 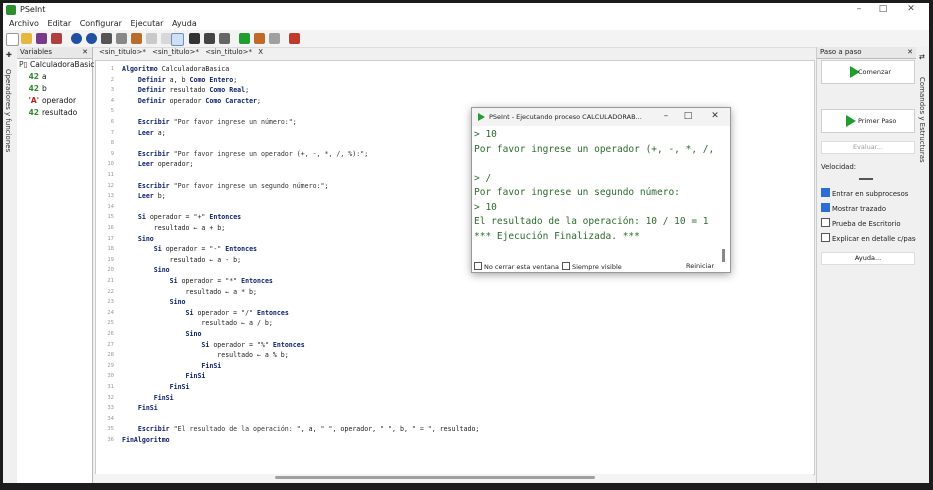 I want to click on operators-functions-tab: Operadores y funciones, so click(x=8, y=110).